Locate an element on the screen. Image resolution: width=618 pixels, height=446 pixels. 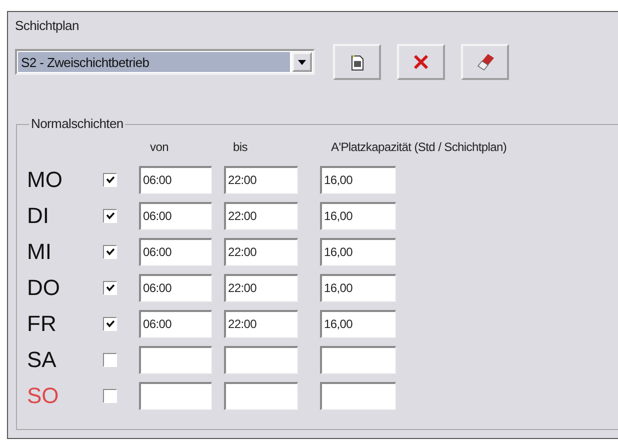
day-label: FR is located at coordinates (42, 324).